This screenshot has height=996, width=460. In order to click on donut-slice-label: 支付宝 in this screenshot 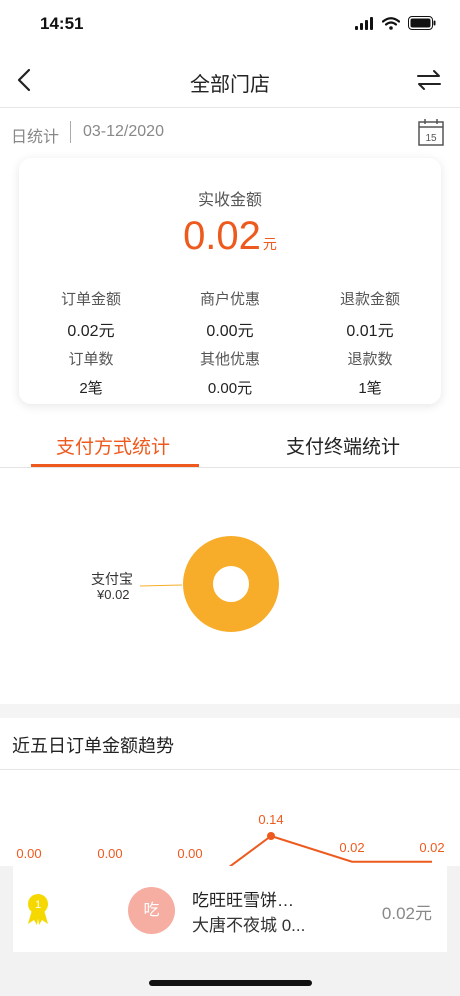, I will do `click(112, 579)`.